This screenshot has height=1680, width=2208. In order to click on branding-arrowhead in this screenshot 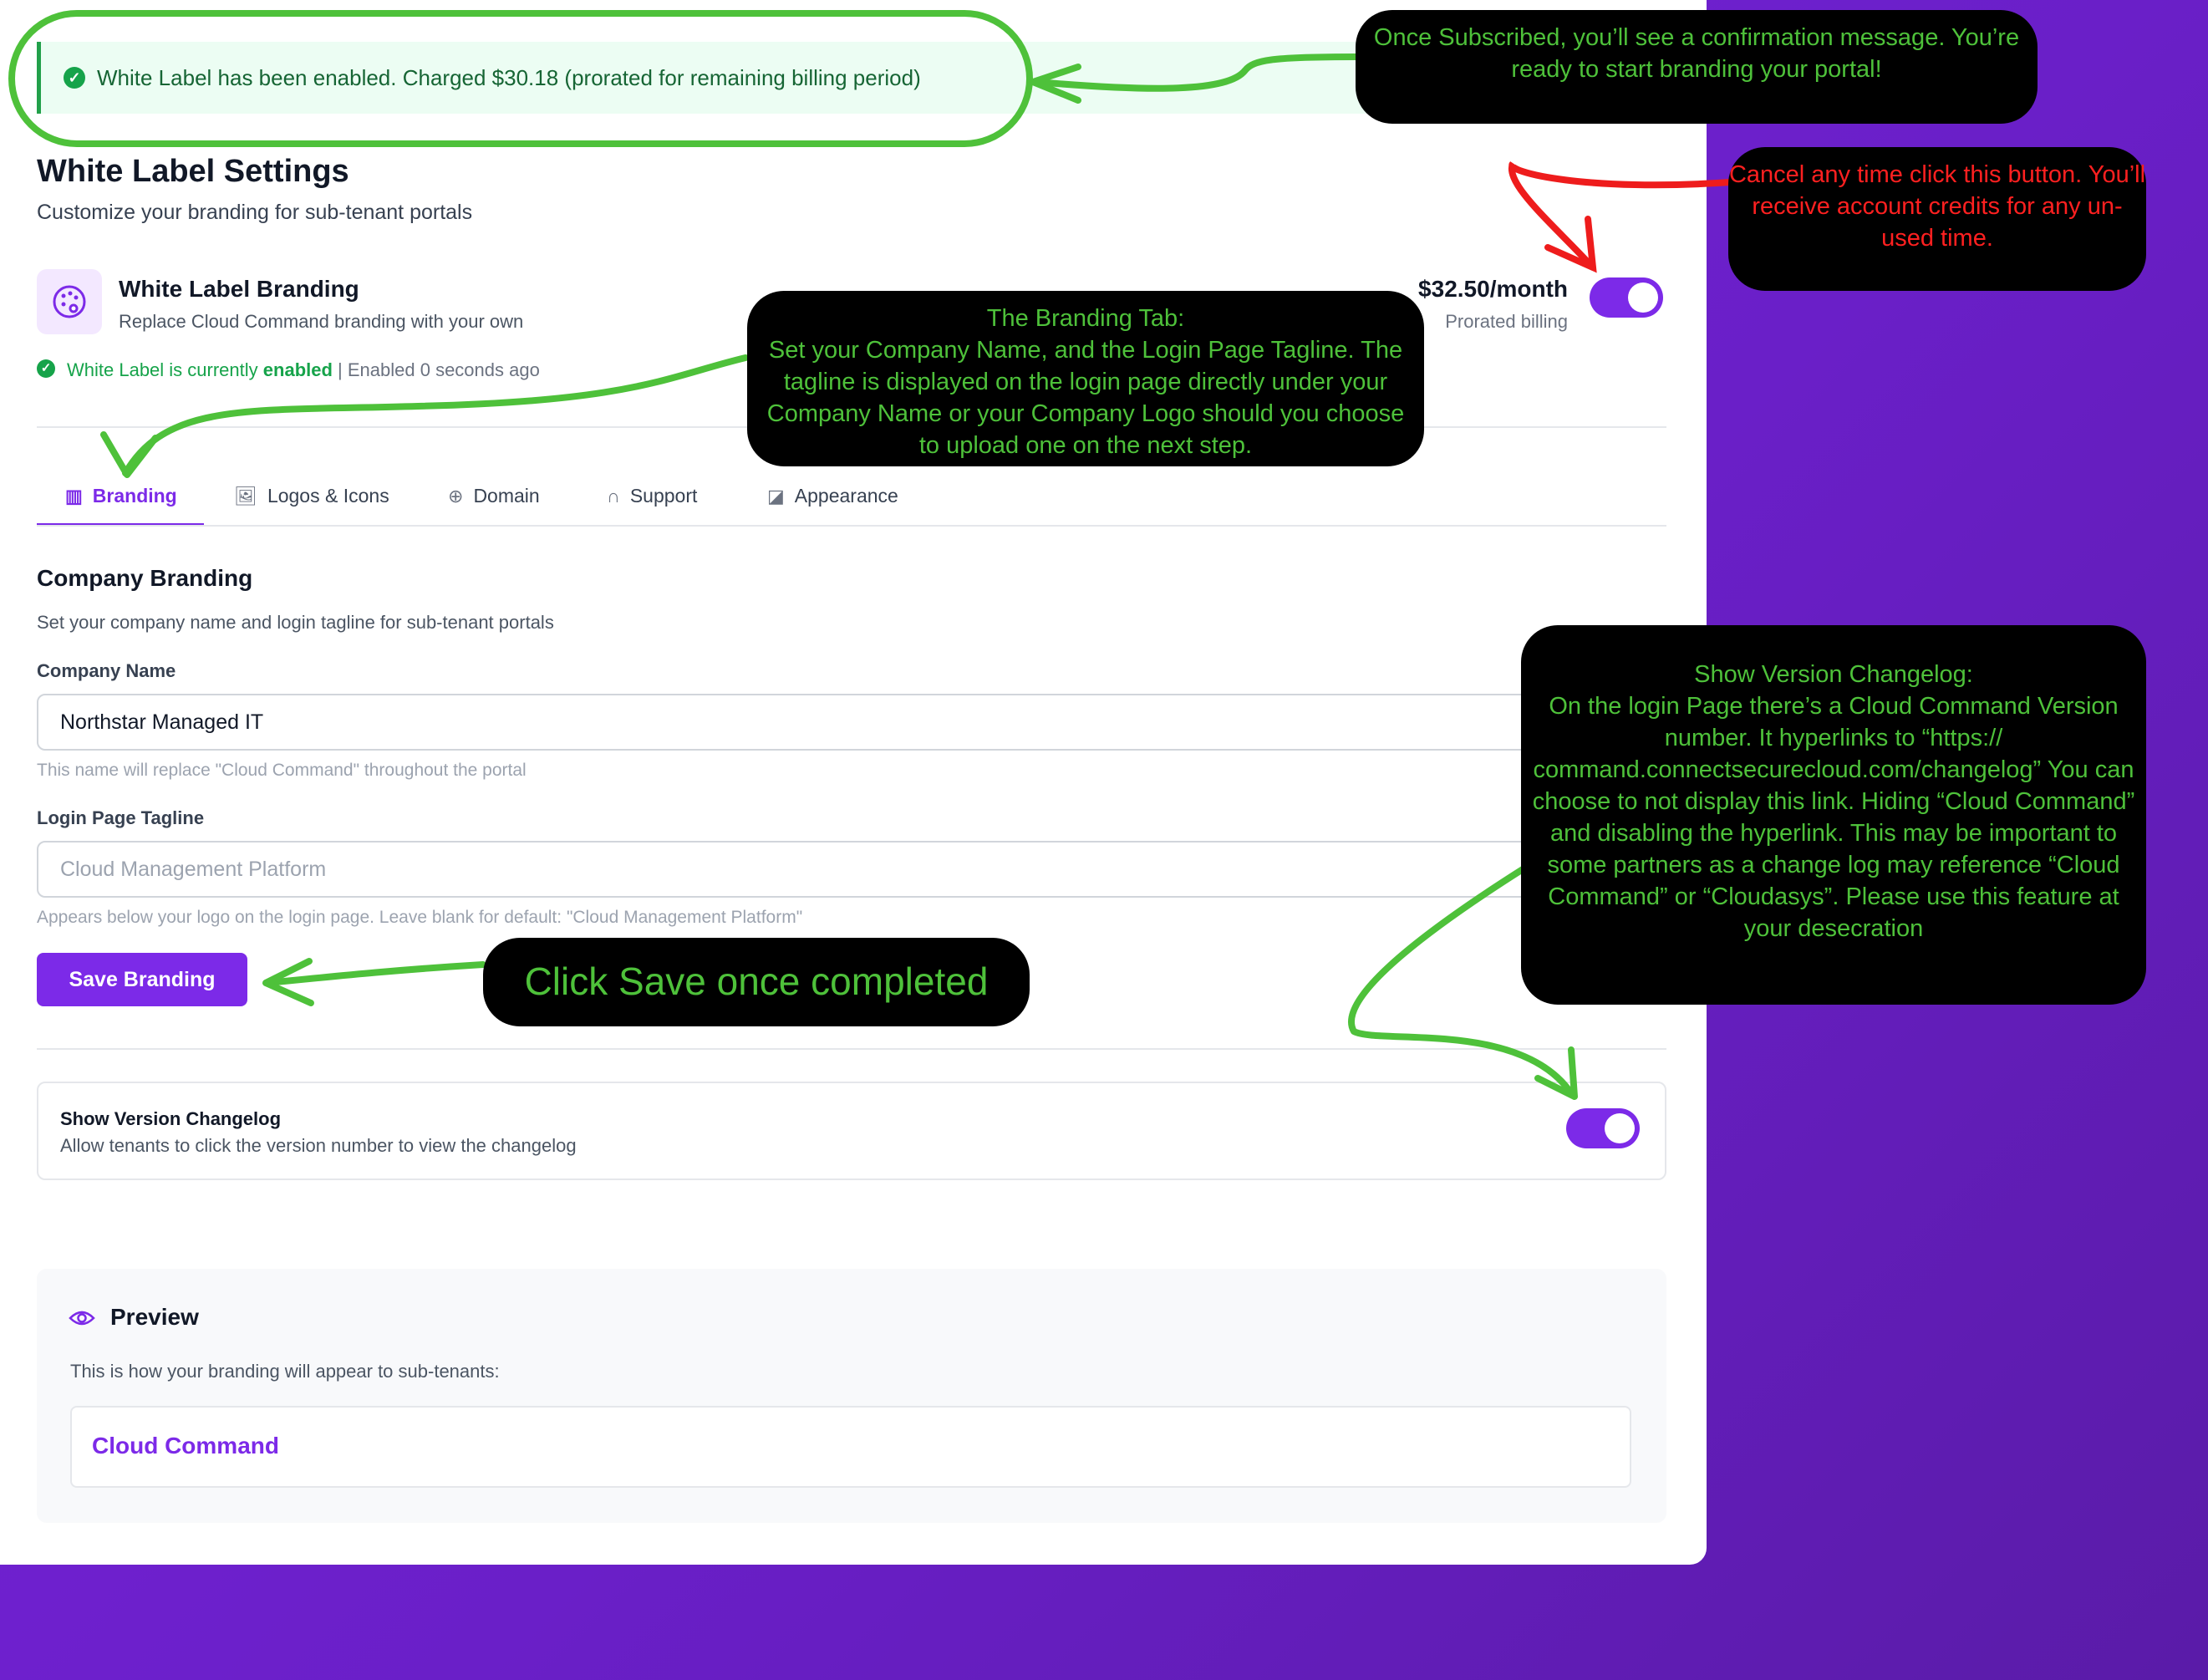, I will do `click(129, 454)`.